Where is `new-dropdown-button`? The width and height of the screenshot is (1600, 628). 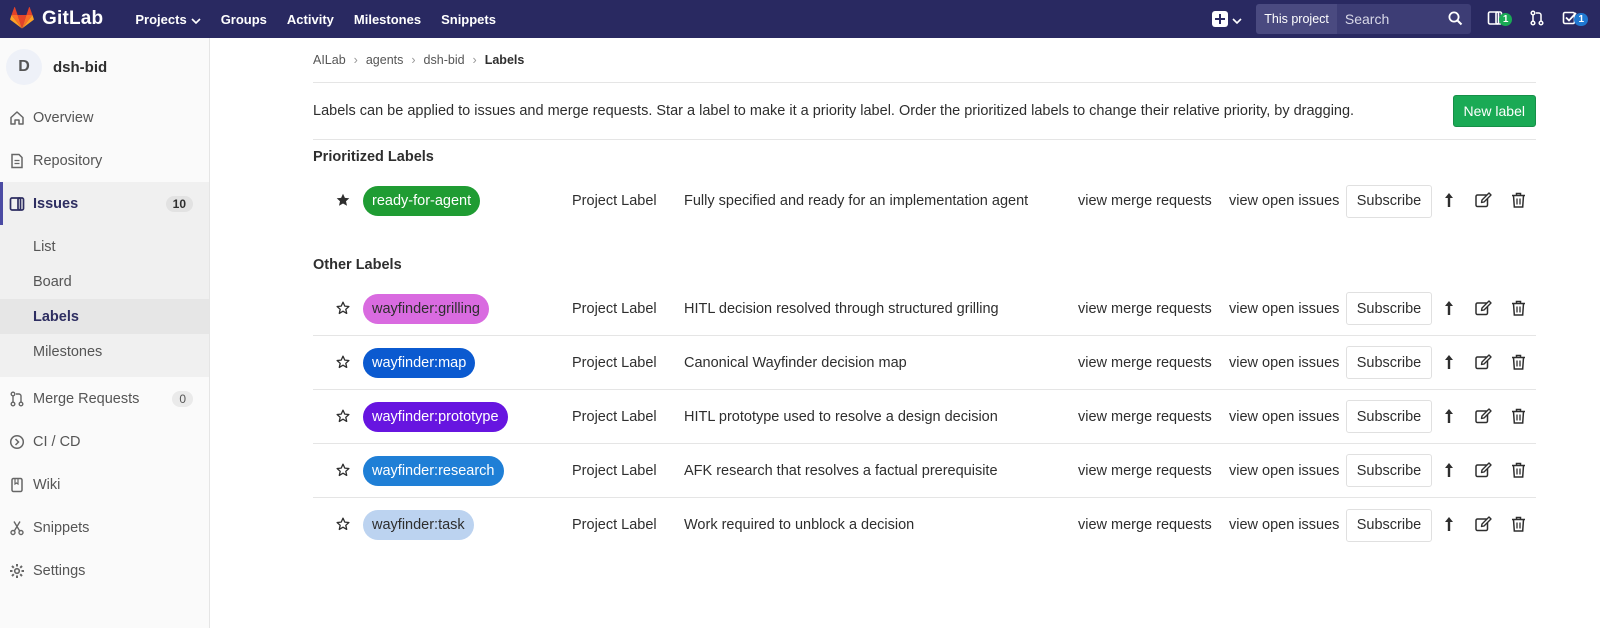
new-dropdown-button is located at coordinates (1227, 19).